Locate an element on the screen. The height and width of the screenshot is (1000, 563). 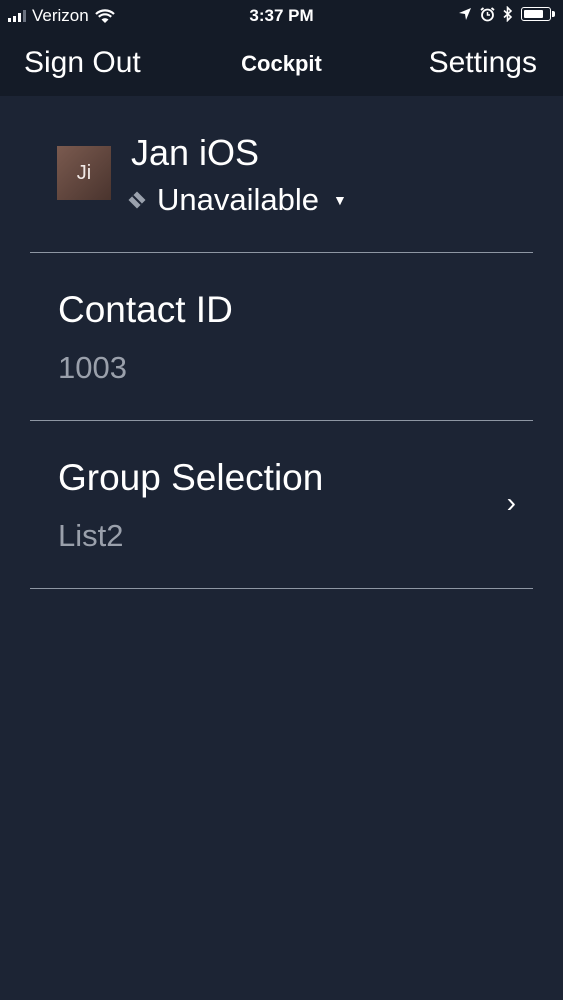
settings-button: Settings is located at coordinates (483, 63).